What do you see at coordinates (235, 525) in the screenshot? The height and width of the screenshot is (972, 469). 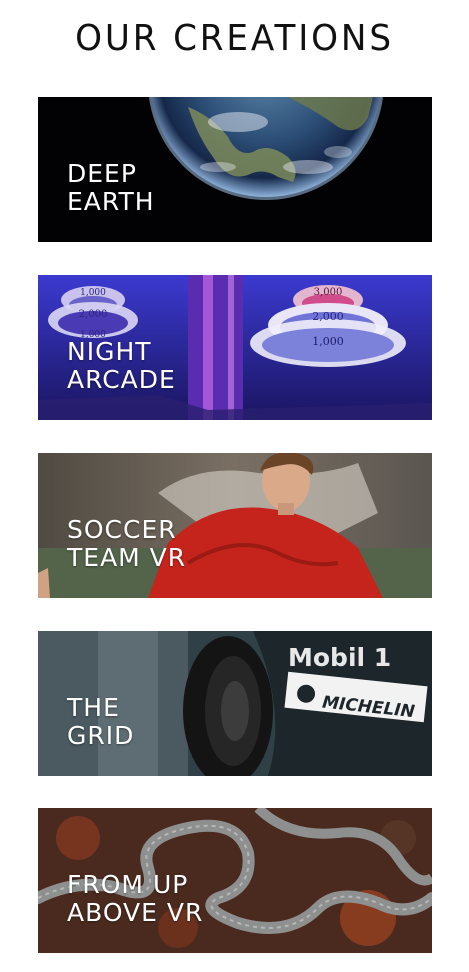 I see `creation-card-soccer-team-vr: SOCCER TEAM VR` at bounding box center [235, 525].